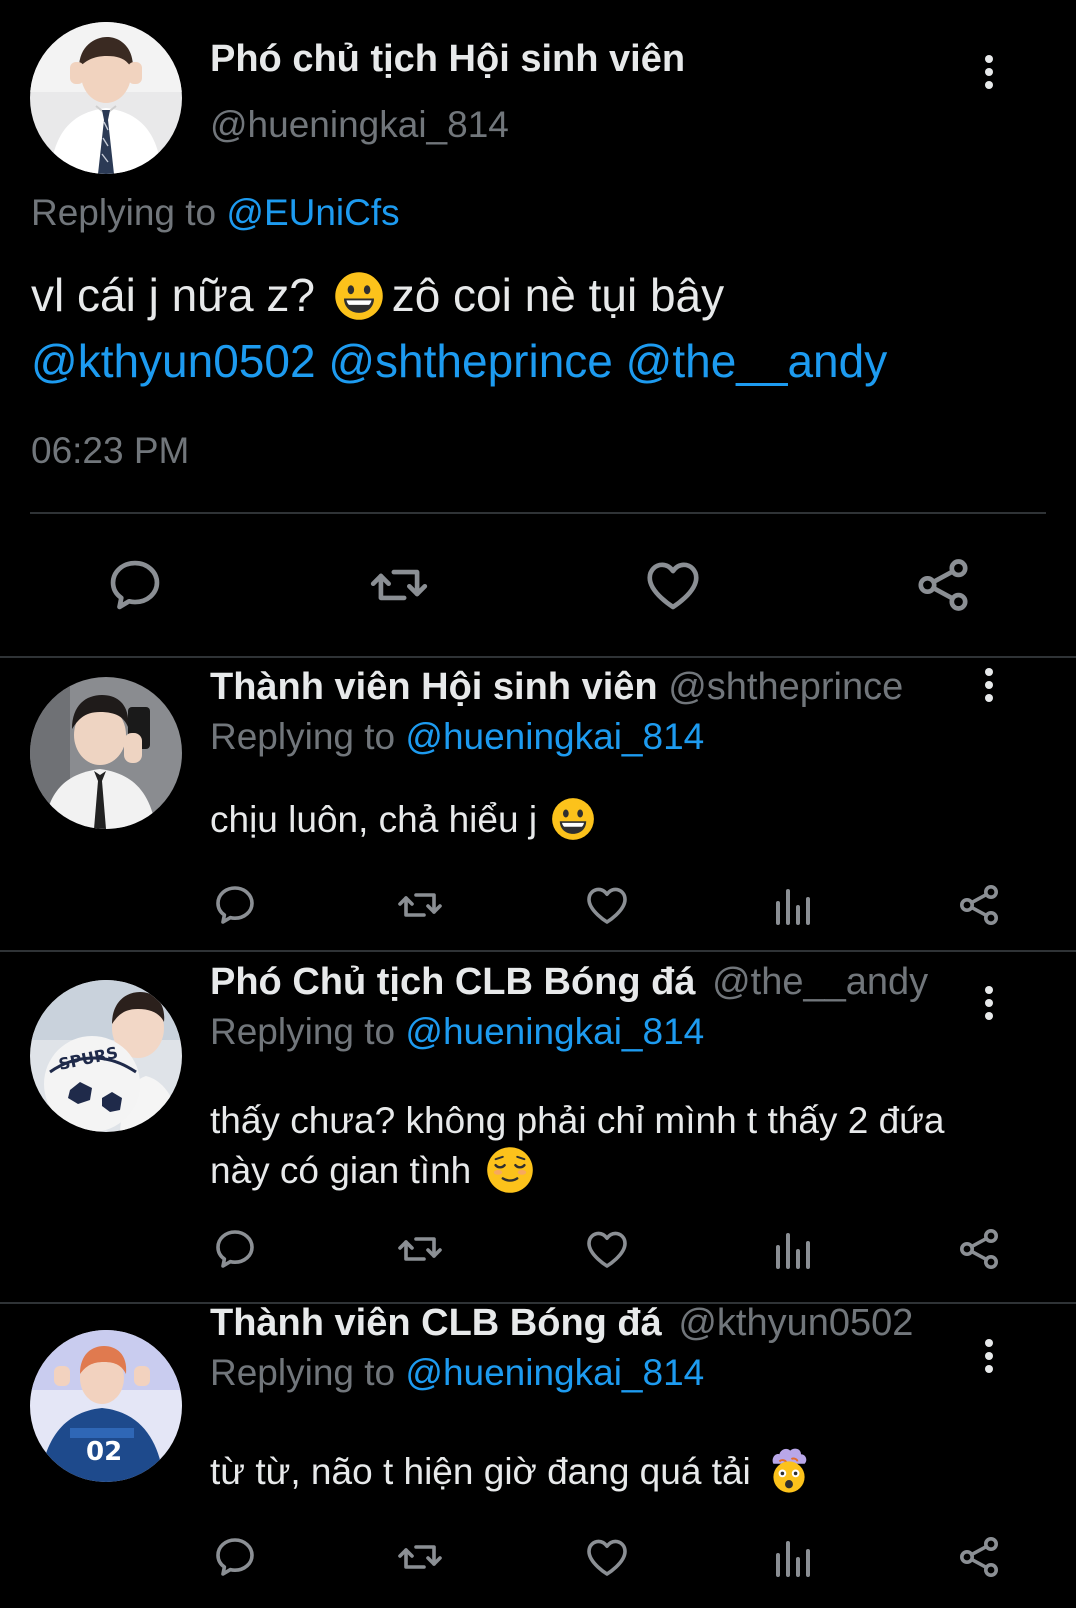 The height and width of the screenshot is (1608, 1076). I want to click on svg-text: 02, so click(104, 1452).